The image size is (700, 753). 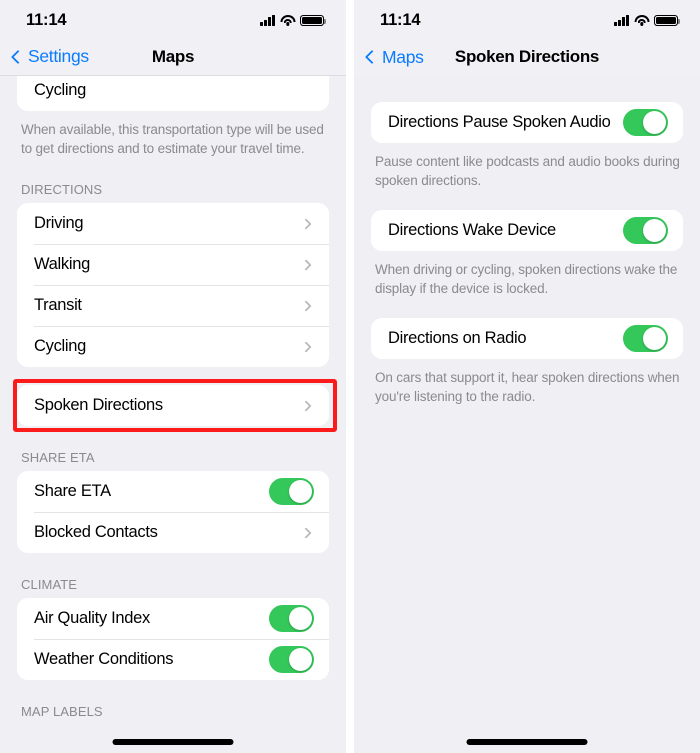 I want to click on list-item-air-quality-index: Air Quality Index, so click(x=173, y=618).